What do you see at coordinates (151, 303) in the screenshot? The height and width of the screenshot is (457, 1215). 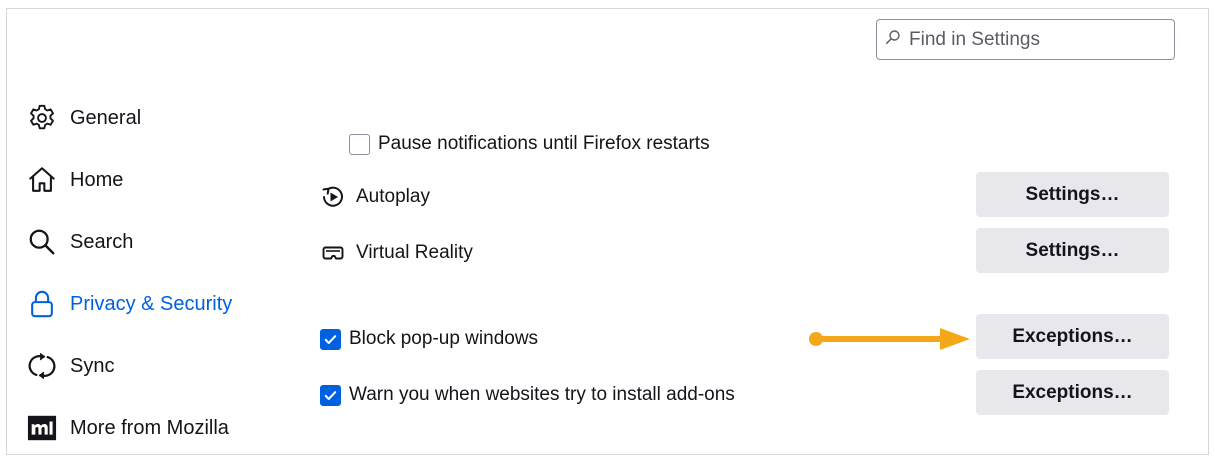 I see `sidebar-item-label: Privacy & Security` at bounding box center [151, 303].